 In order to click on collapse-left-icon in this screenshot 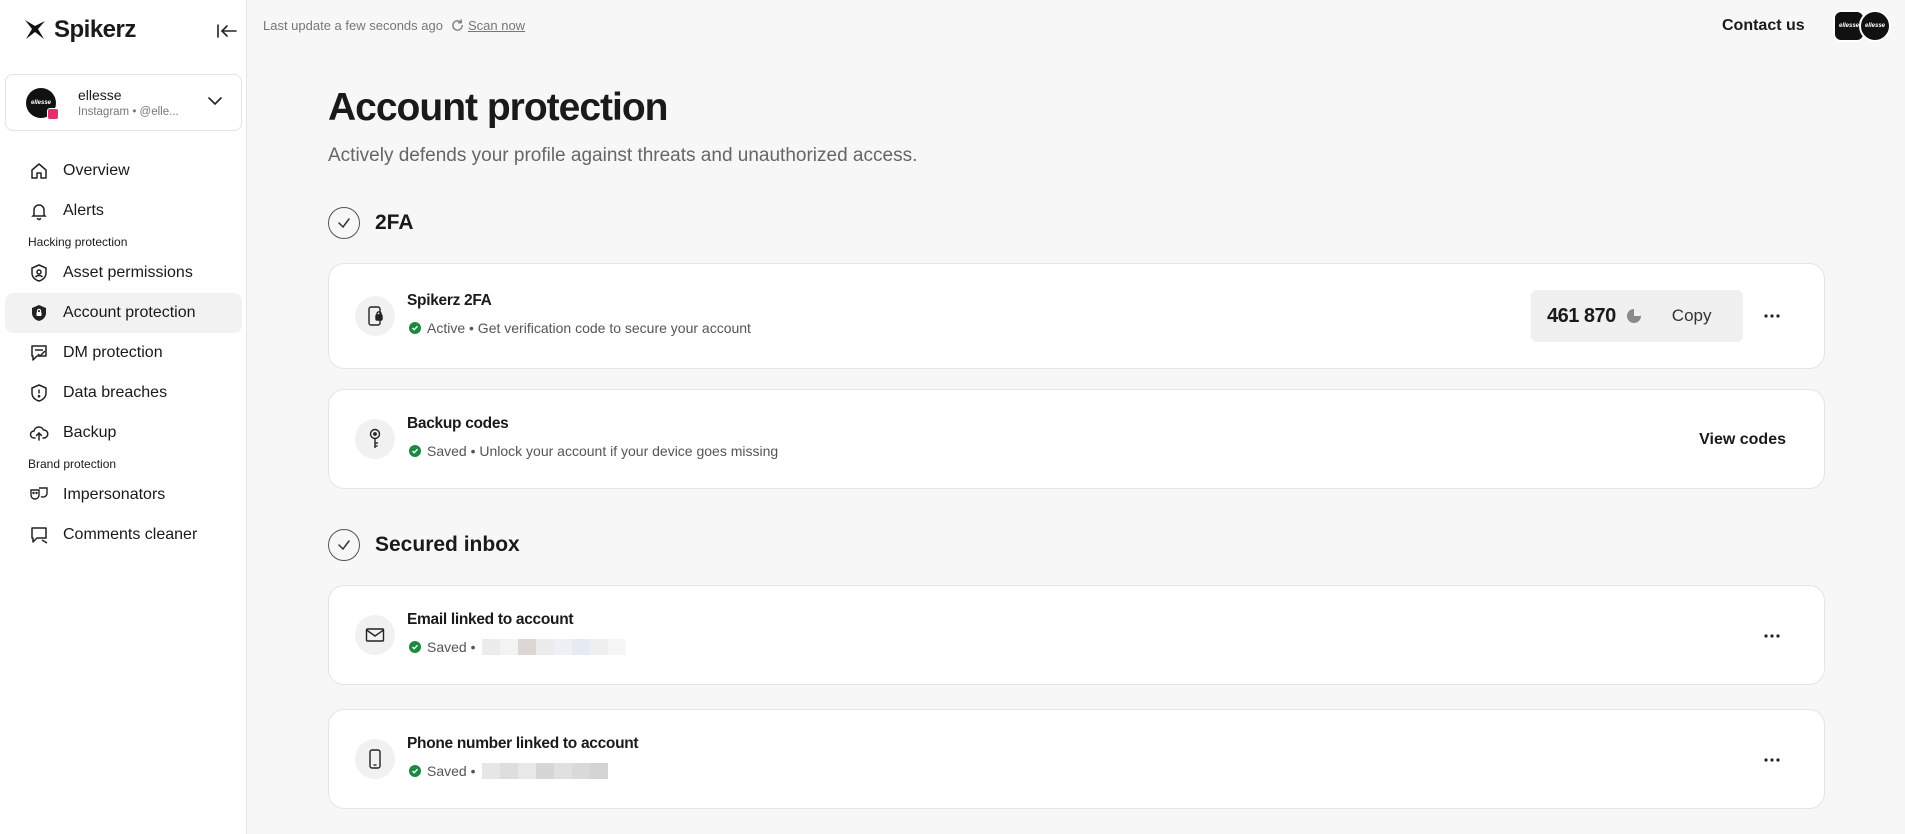, I will do `click(227, 31)`.